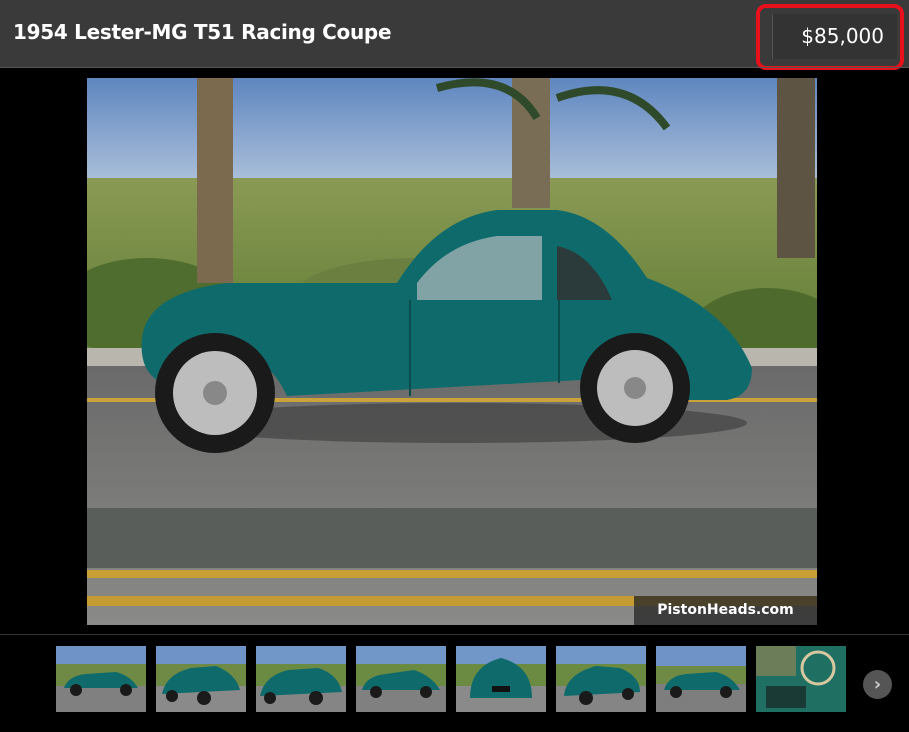 This screenshot has width=909, height=732. Describe the element at coordinates (202, 32) in the screenshot. I see `listing-title: 1954 Lester-MG T51 Racing Coupe` at that location.